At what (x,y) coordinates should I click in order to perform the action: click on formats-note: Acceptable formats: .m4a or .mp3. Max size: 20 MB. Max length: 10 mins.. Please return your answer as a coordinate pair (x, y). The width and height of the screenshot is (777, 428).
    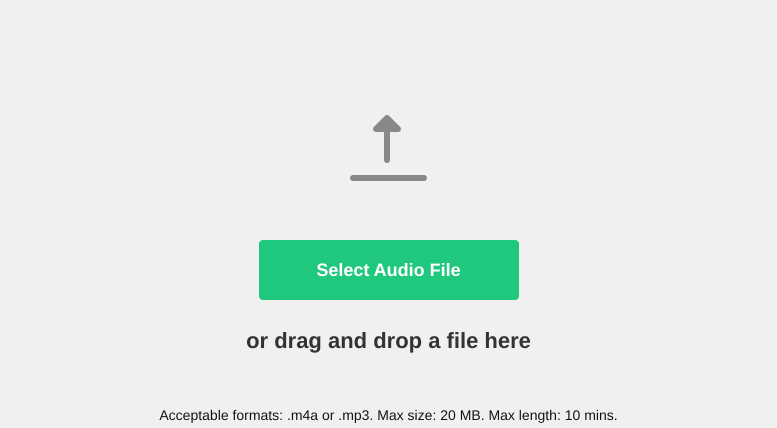
    Looking at the image, I should click on (388, 415).